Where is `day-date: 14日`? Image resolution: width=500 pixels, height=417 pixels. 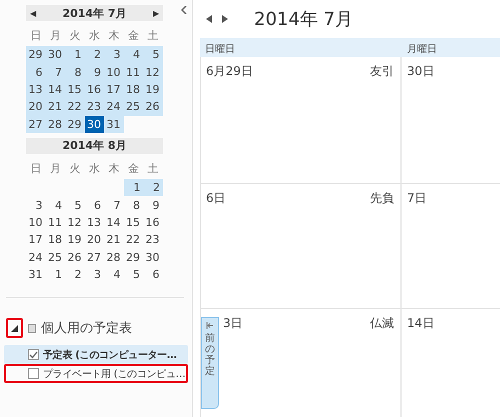 day-date: 14日 is located at coordinates (420, 323).